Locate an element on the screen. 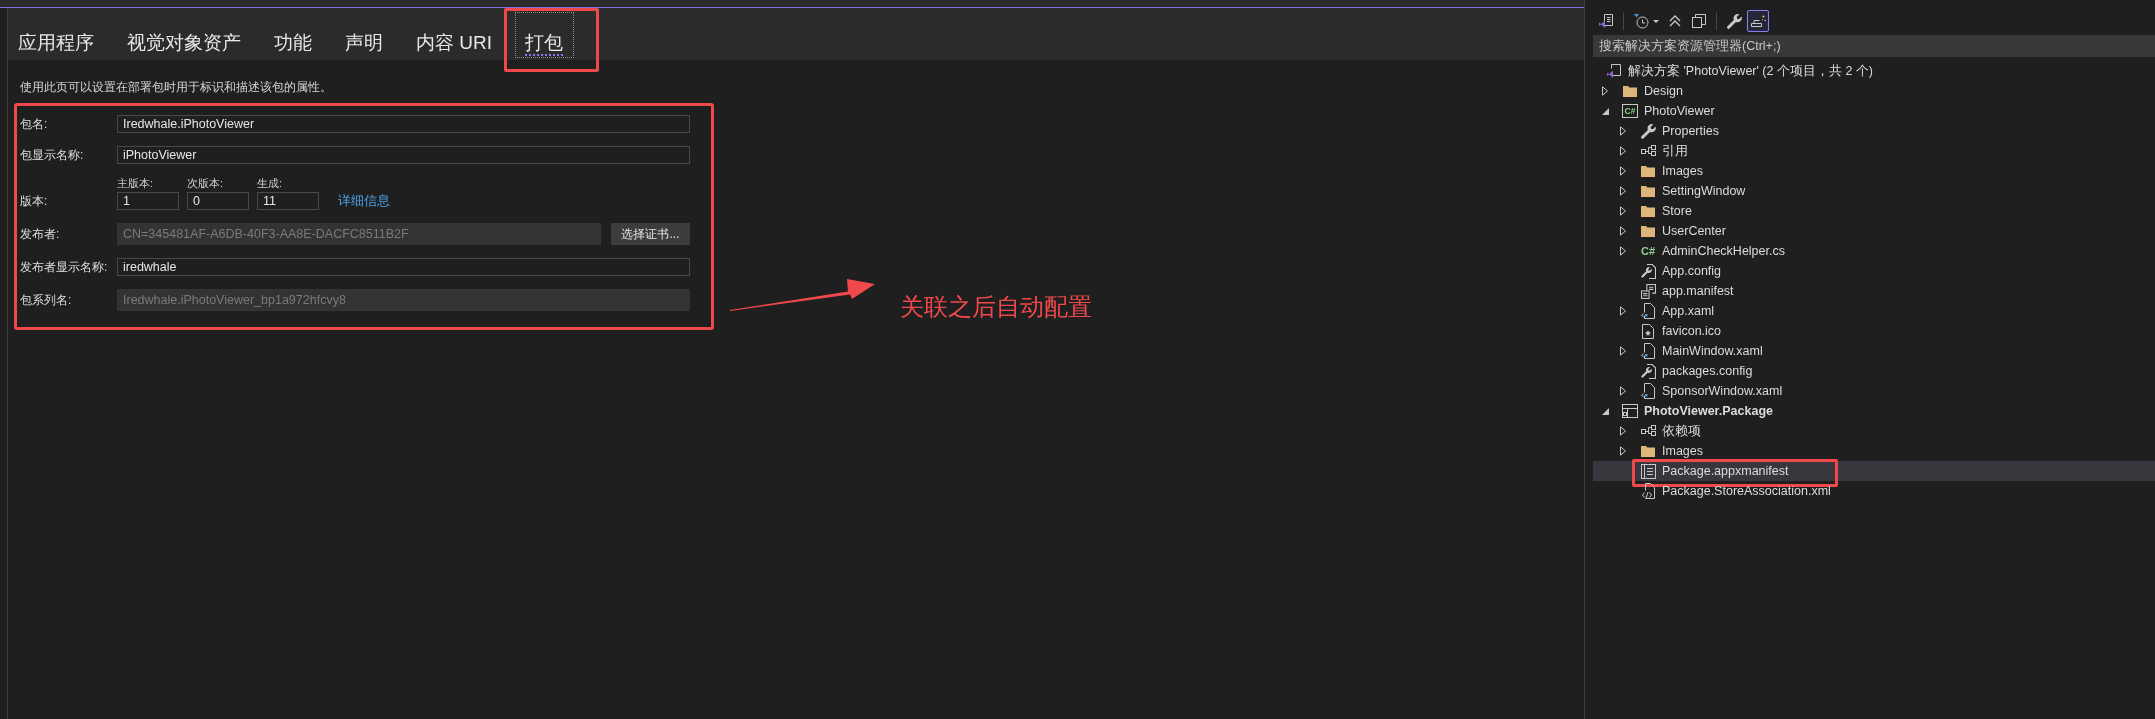  manifest-icon is located at coordinates (1648, 291).